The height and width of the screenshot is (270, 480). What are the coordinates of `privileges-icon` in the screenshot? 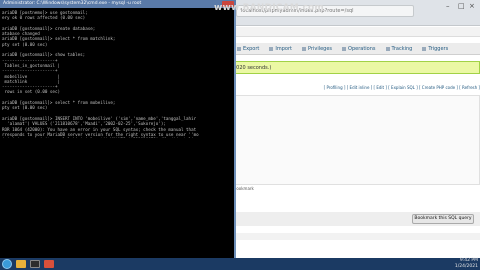 It's located at (303, 48).